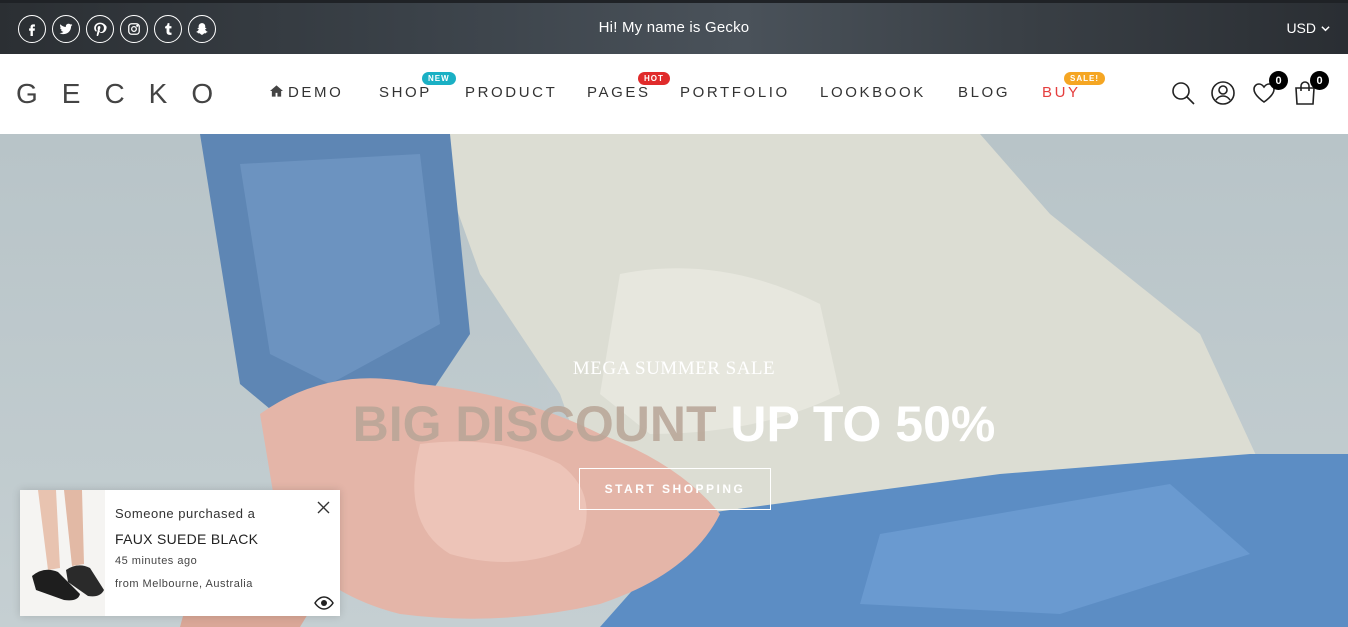  I want to click on nav-label: LOOKBOOK, so click(873, 92).